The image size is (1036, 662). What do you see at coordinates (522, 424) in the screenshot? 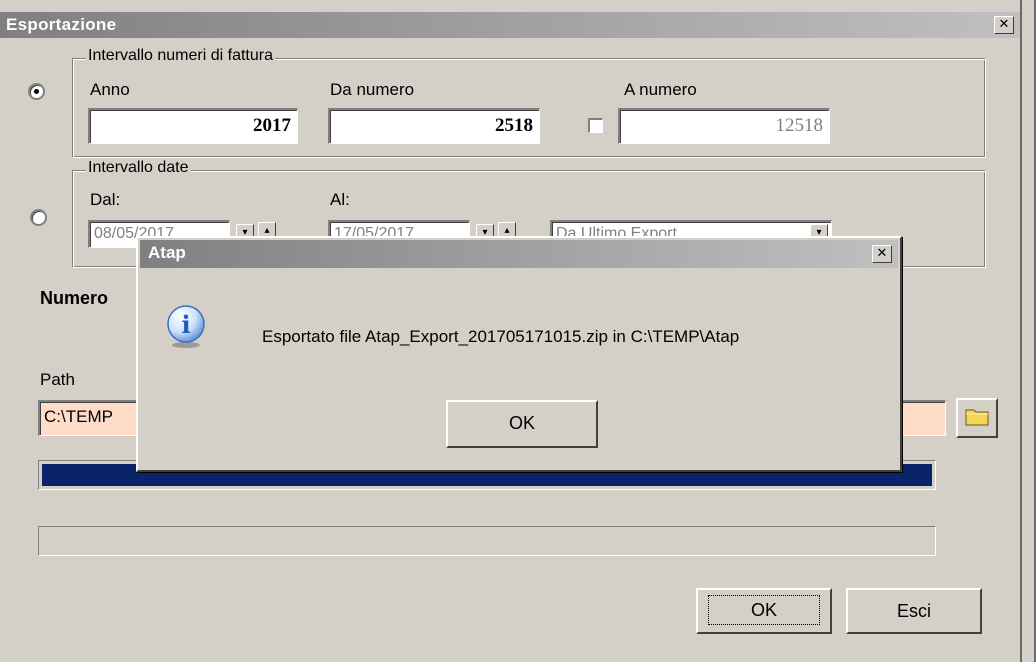
I see `dialog-ok-button: OK` at bounding box center [522, 424].